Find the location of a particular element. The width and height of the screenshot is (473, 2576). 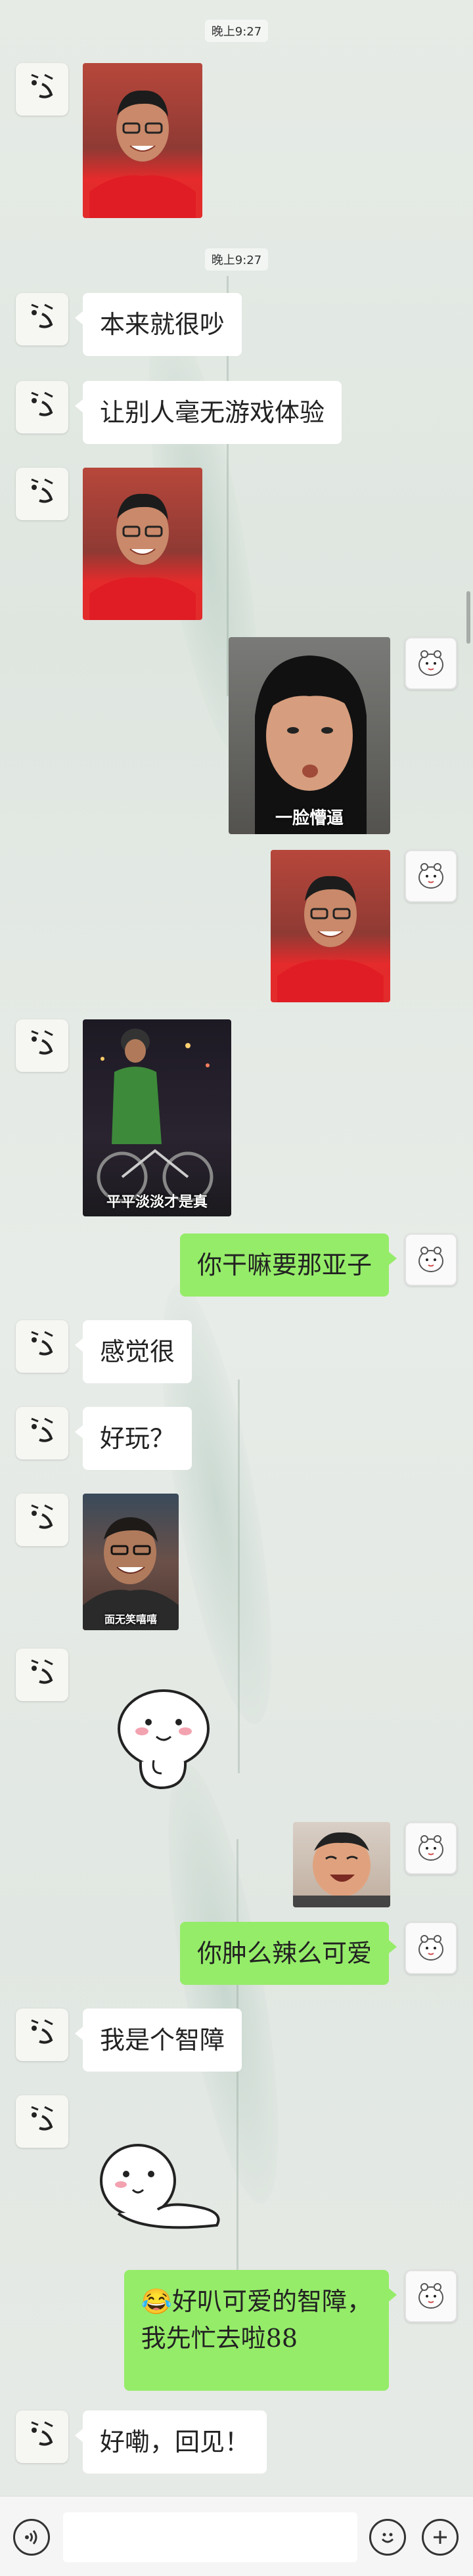

plus-icon is located at coordinates (440, 2537).